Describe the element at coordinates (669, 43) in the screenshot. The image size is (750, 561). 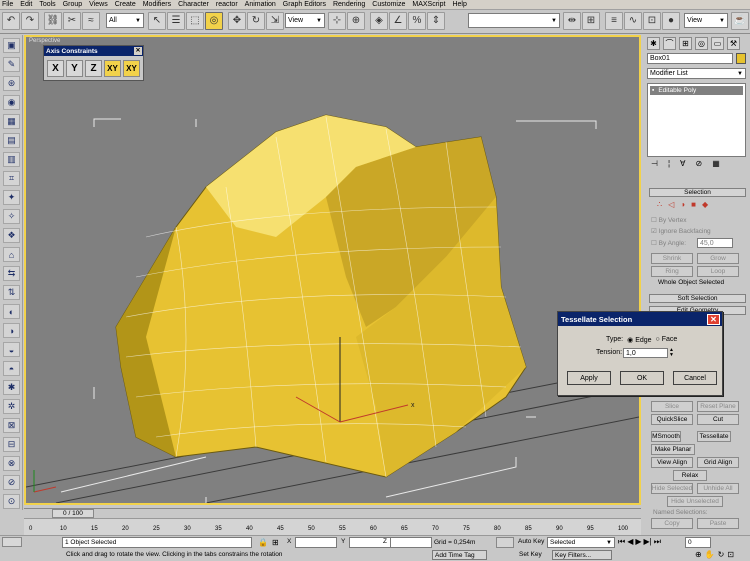
I see `modify-tab-icon: ⌒` at that location.